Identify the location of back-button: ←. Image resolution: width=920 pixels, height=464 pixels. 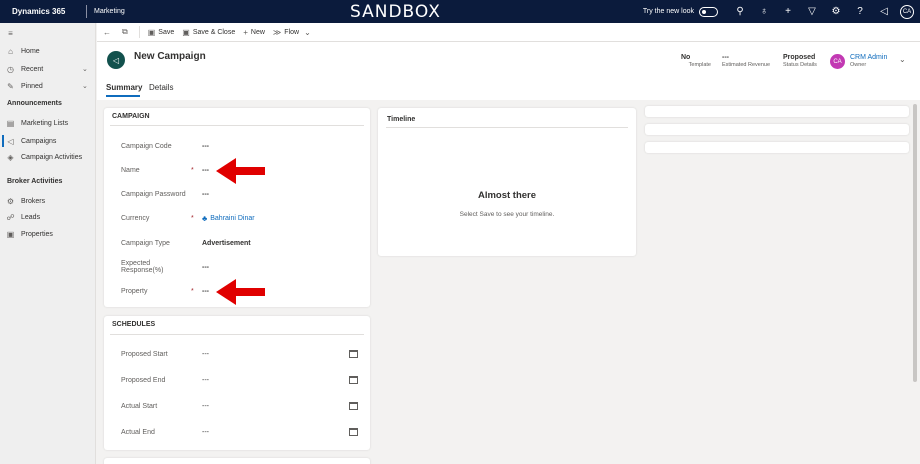
(108, 32).